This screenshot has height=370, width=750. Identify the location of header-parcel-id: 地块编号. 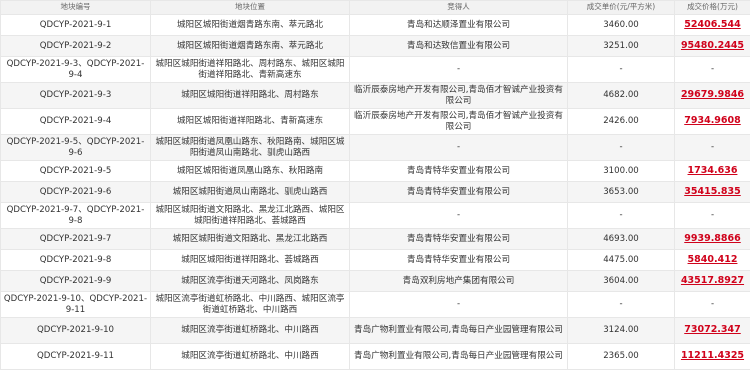
(76, 8).